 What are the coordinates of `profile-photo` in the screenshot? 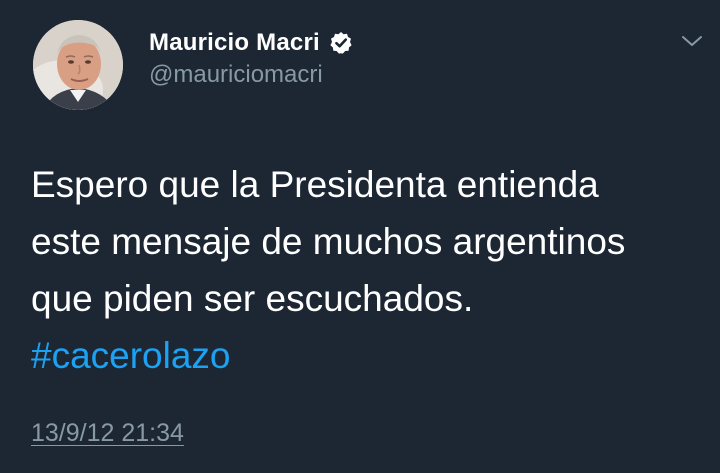 It's located at (78, 65).